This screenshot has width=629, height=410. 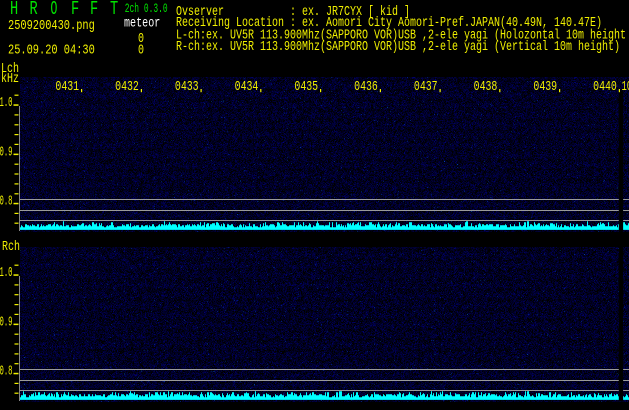 What do you see at coordinates (187, 87) in the screenshot?
I see `svg-text: 0433` at bounding box center [187, 87].